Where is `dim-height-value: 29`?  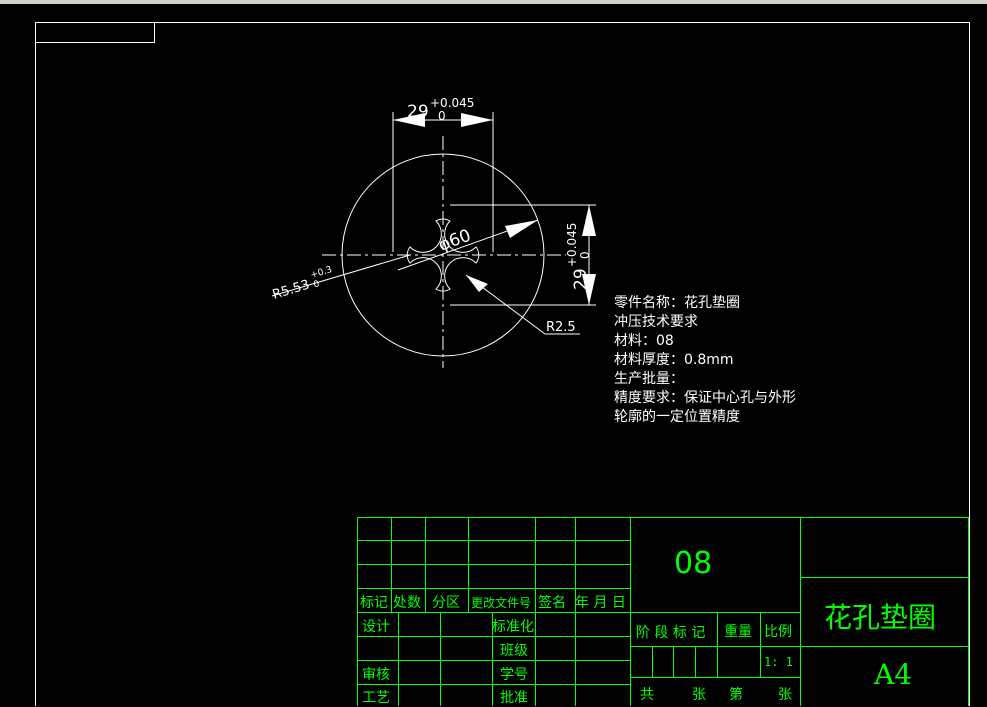
dim-height-value: 29 is located at coordinates (581, 279).